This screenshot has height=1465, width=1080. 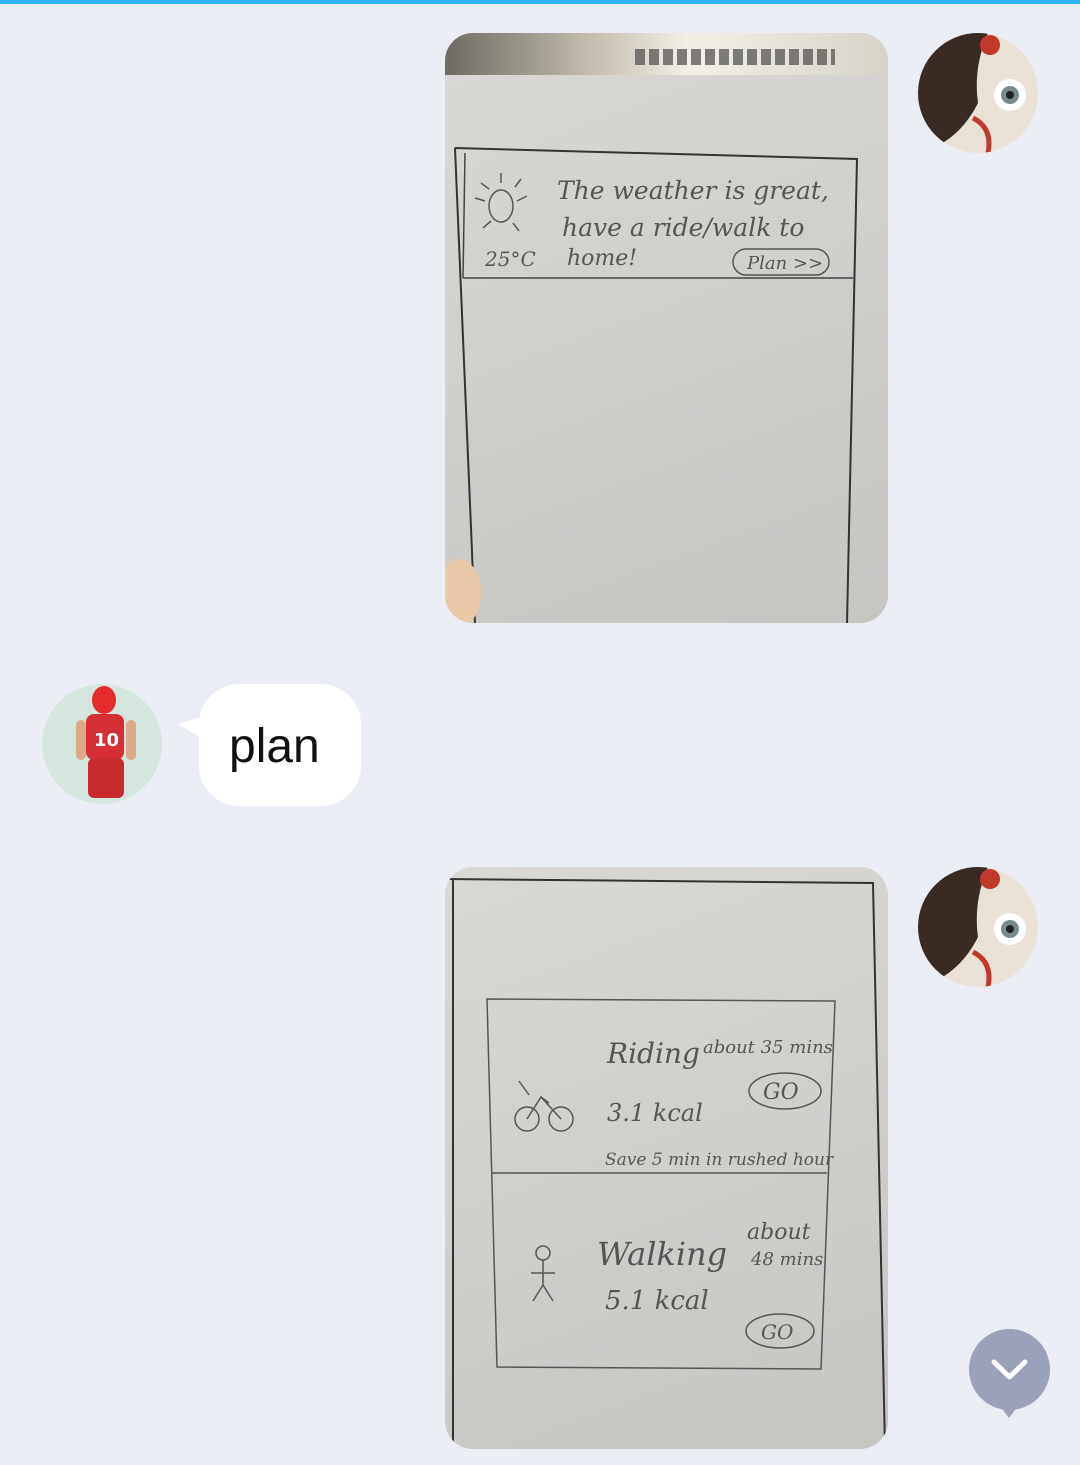 I want to click on scroll-to-bottom-button, so click(x=1009, y=1369).